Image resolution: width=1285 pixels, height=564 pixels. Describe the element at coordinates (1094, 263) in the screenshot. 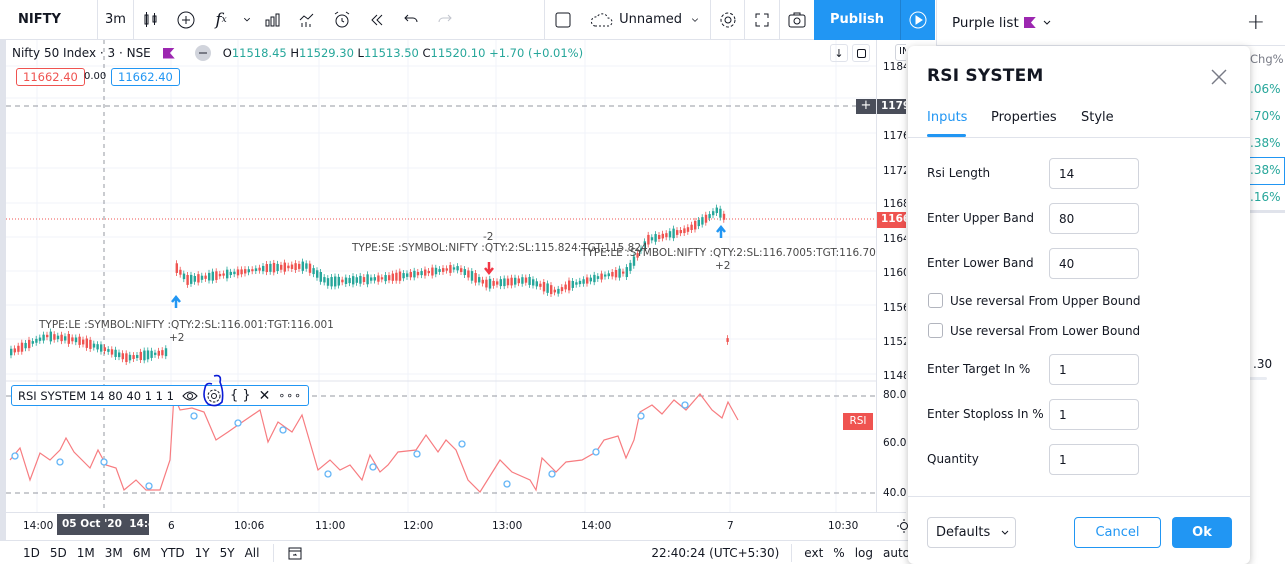

I see `lower-band-input: 40` at that location.